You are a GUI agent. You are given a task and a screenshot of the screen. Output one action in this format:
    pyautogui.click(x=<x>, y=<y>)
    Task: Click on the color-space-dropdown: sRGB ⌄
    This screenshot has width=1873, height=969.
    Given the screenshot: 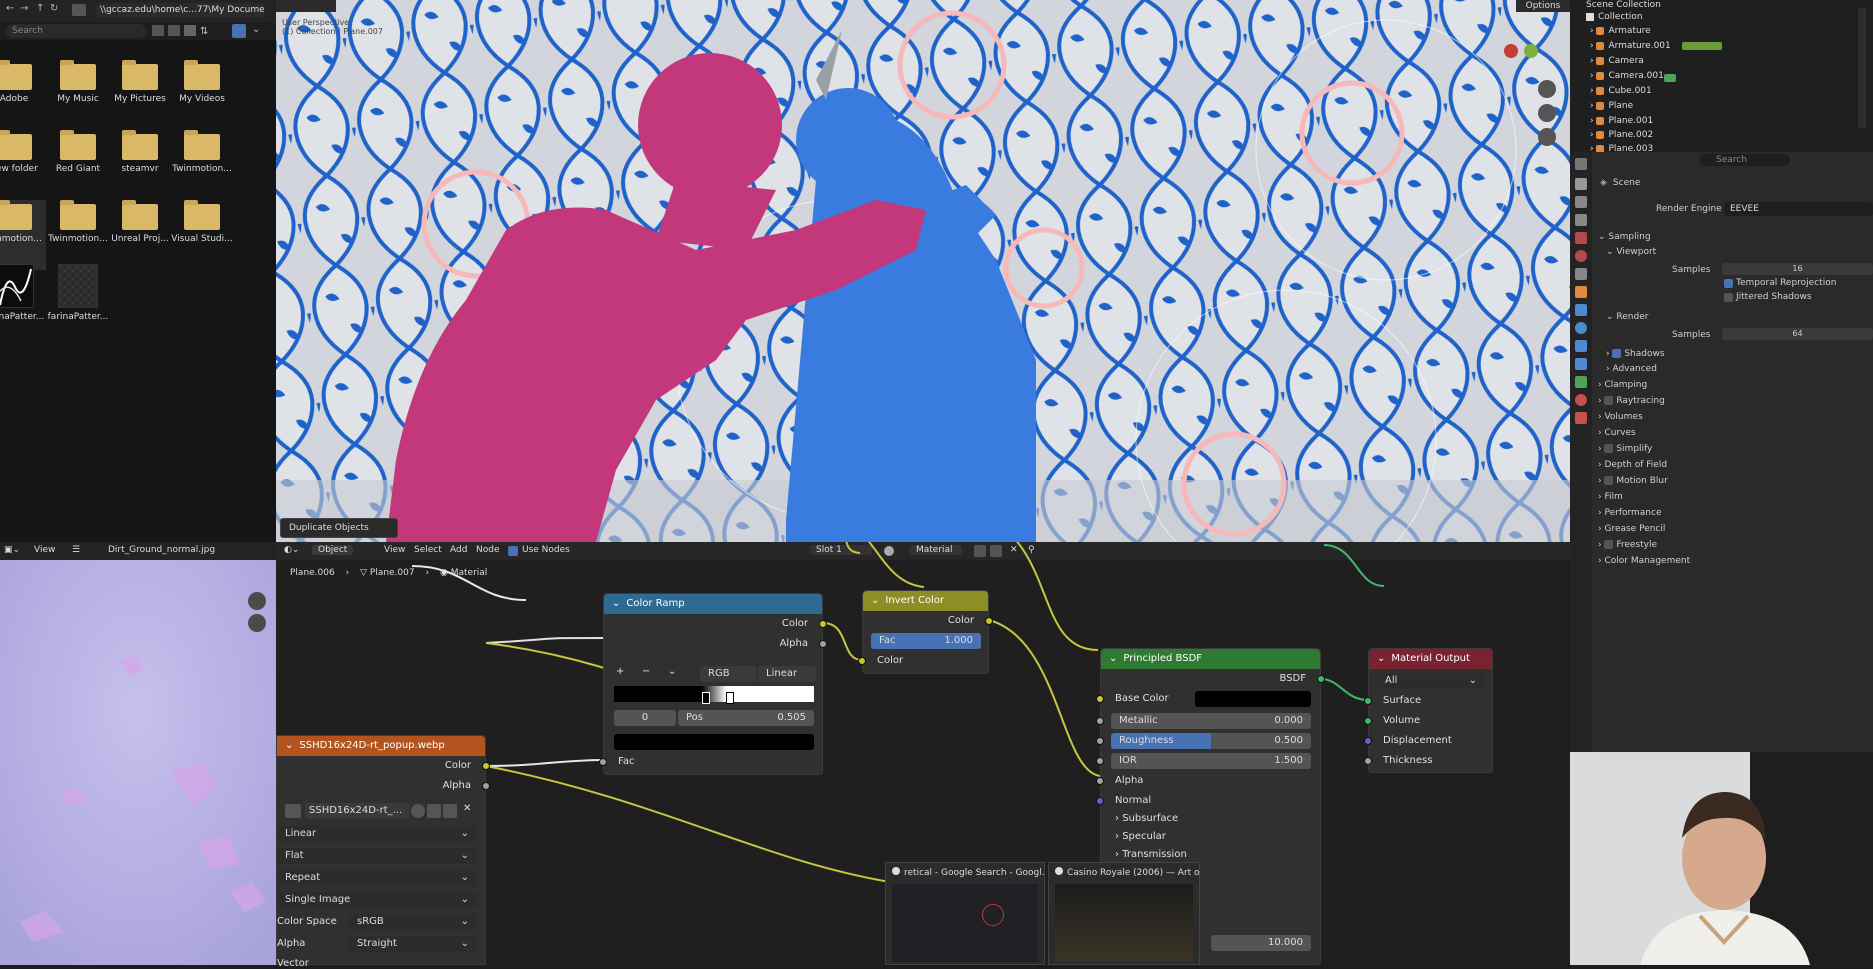 What is the action you would take?
    pyautogui.click(x=413, y=922)
    